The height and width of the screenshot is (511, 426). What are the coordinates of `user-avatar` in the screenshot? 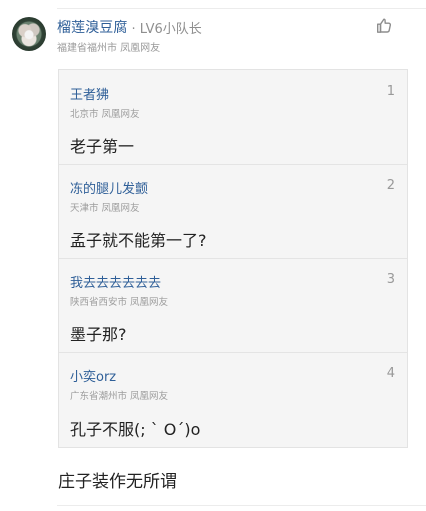 It's located at (29, 34).